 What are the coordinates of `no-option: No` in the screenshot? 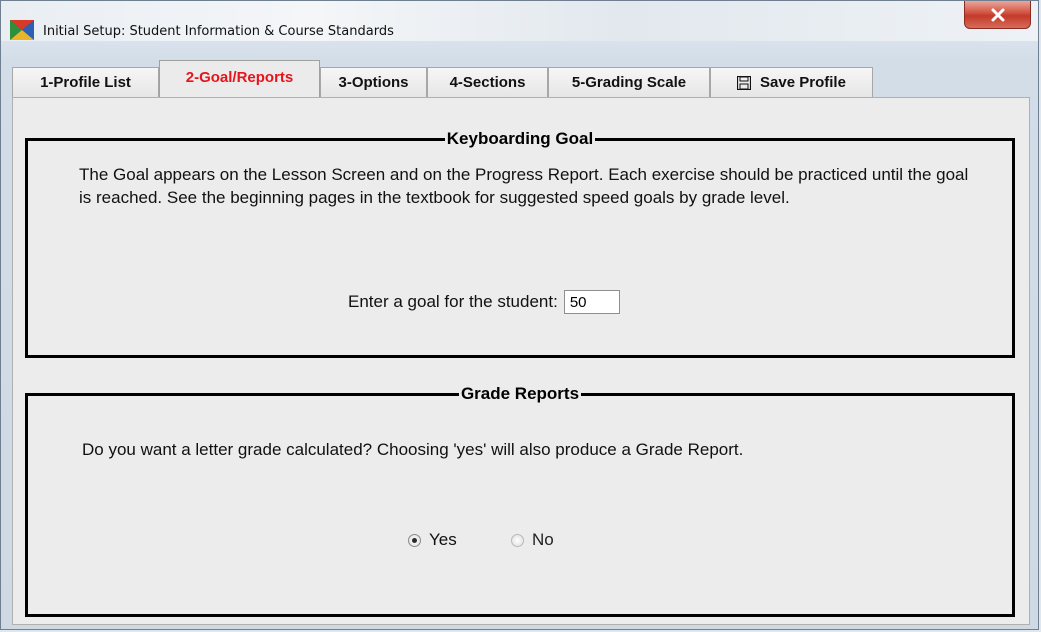 It's located at (532, 540).